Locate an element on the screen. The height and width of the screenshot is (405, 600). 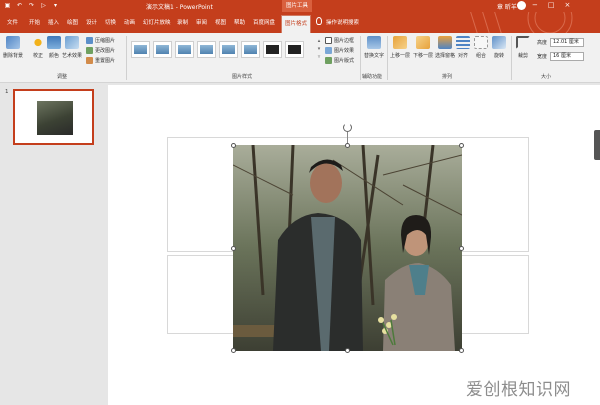
resize-handle-bottom-right is located at coordinates (461, 350).